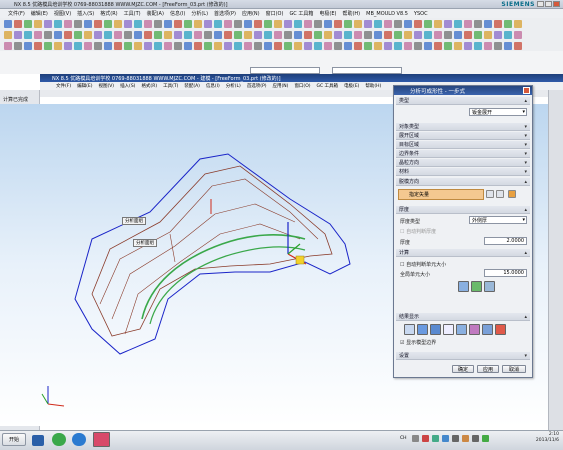 The image size is (563, 450). I want to click on section-material: 材料 ▾, so click(463, 172).